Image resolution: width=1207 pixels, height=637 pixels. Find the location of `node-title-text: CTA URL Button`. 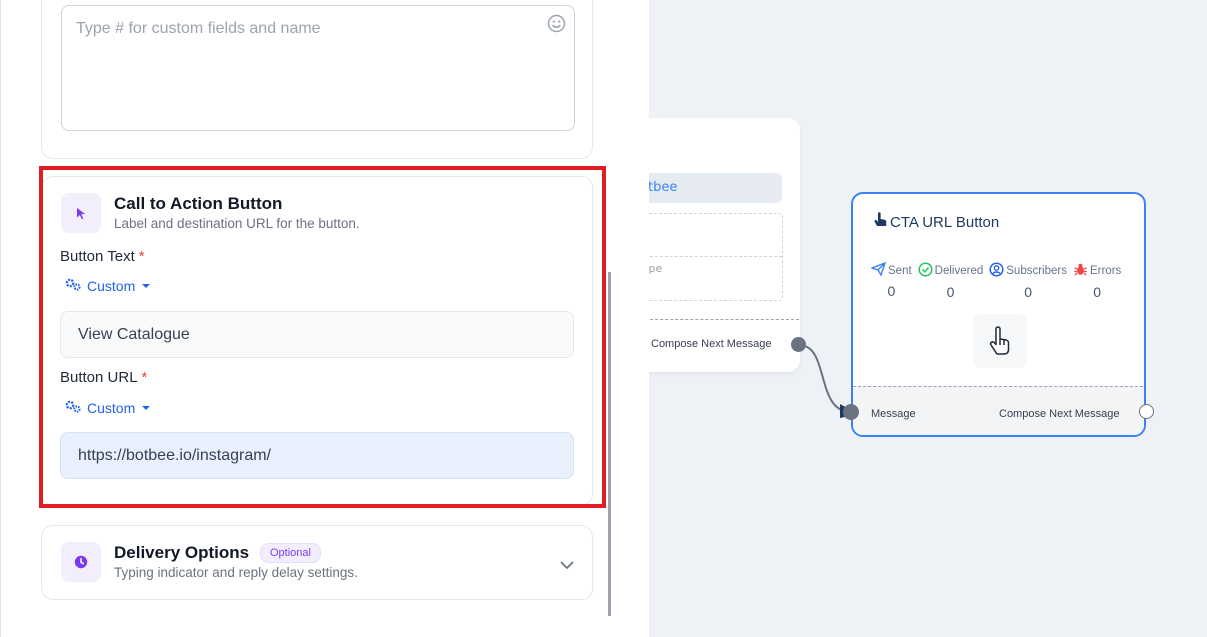

node-title-text: CTA URL Button is located at coordinates (945, 222).